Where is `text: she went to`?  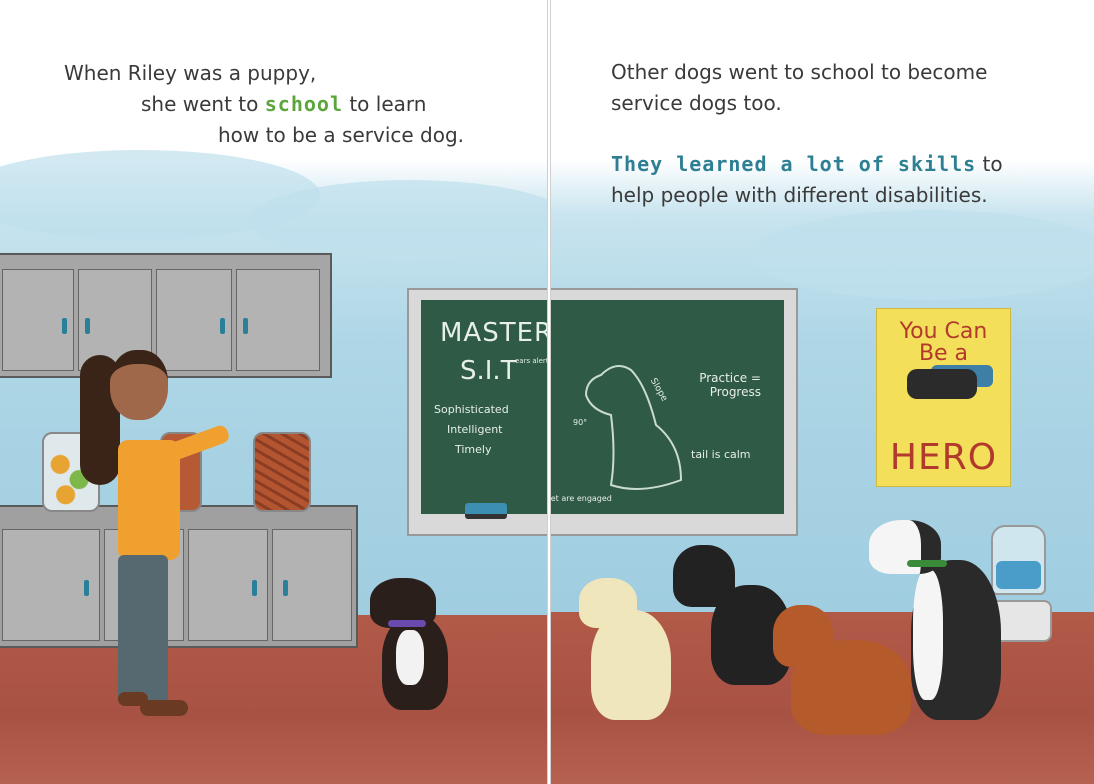 text: she went to is located at coordinates (203, 104).